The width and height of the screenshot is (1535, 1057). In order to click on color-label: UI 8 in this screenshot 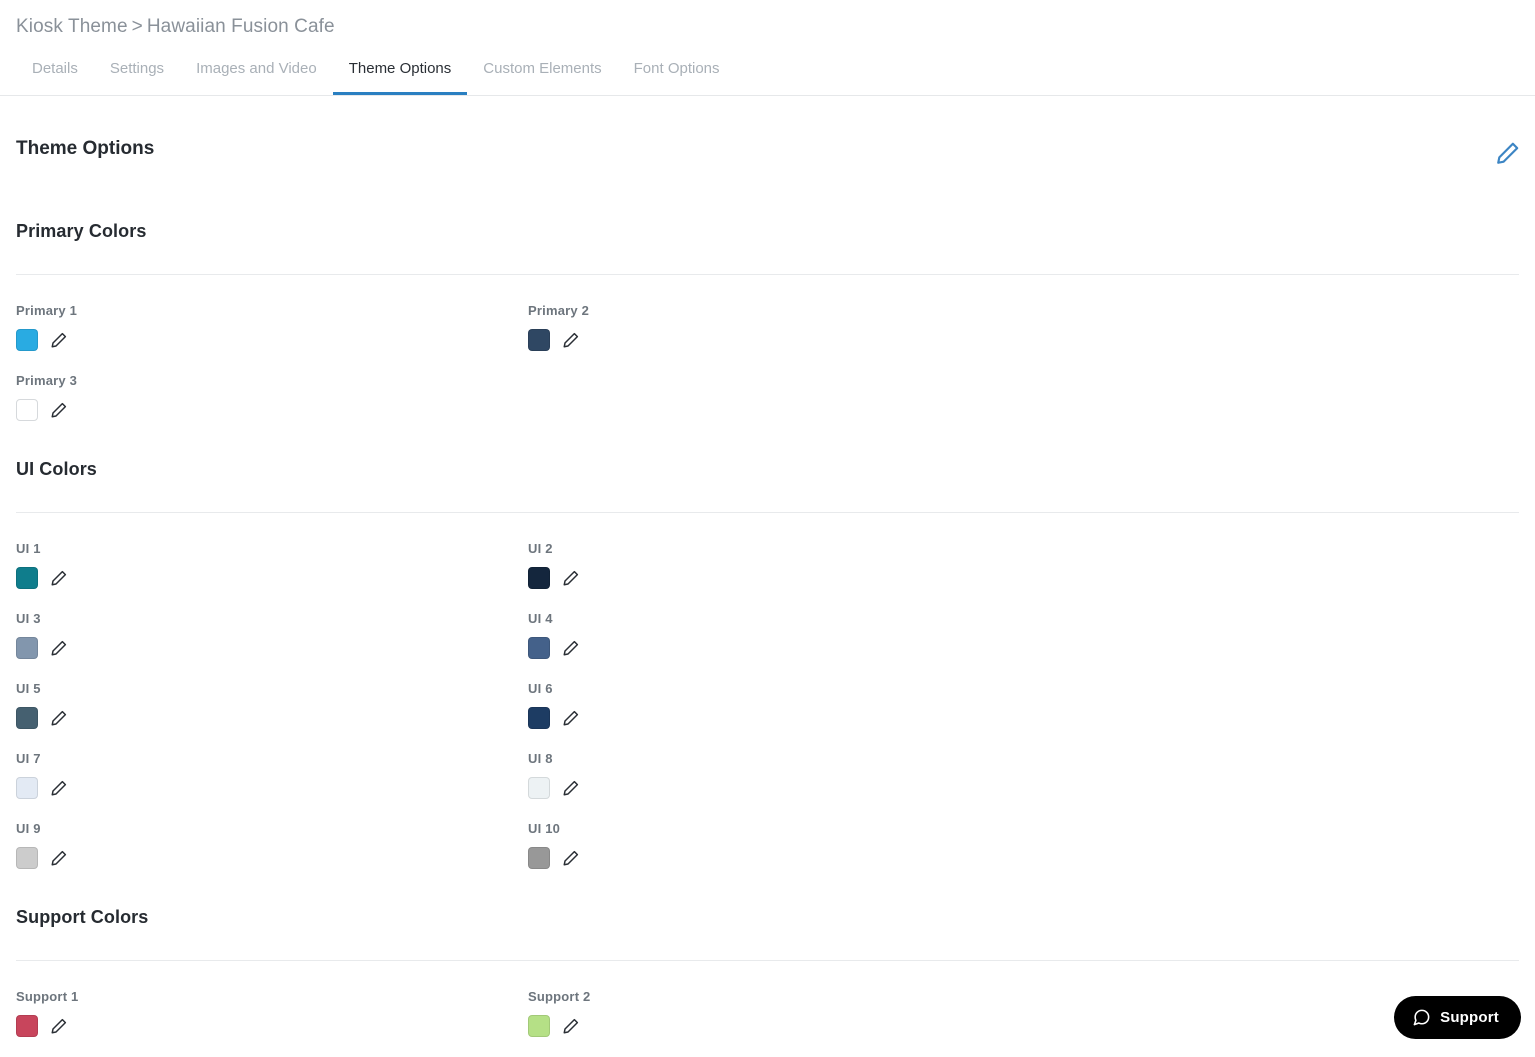, I will do `click(540, 758)`.